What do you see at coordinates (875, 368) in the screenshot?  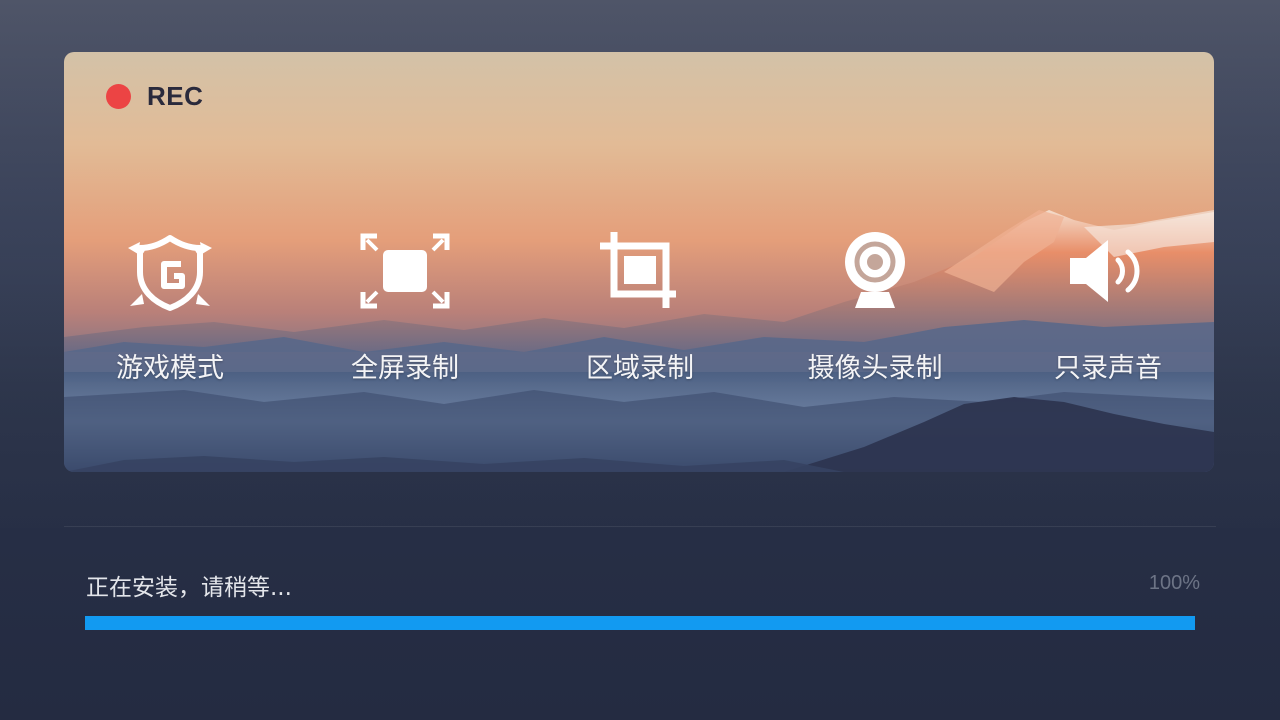 I see `mode-webcam-label: 摄像头录制` at bounding box center [875, 368].